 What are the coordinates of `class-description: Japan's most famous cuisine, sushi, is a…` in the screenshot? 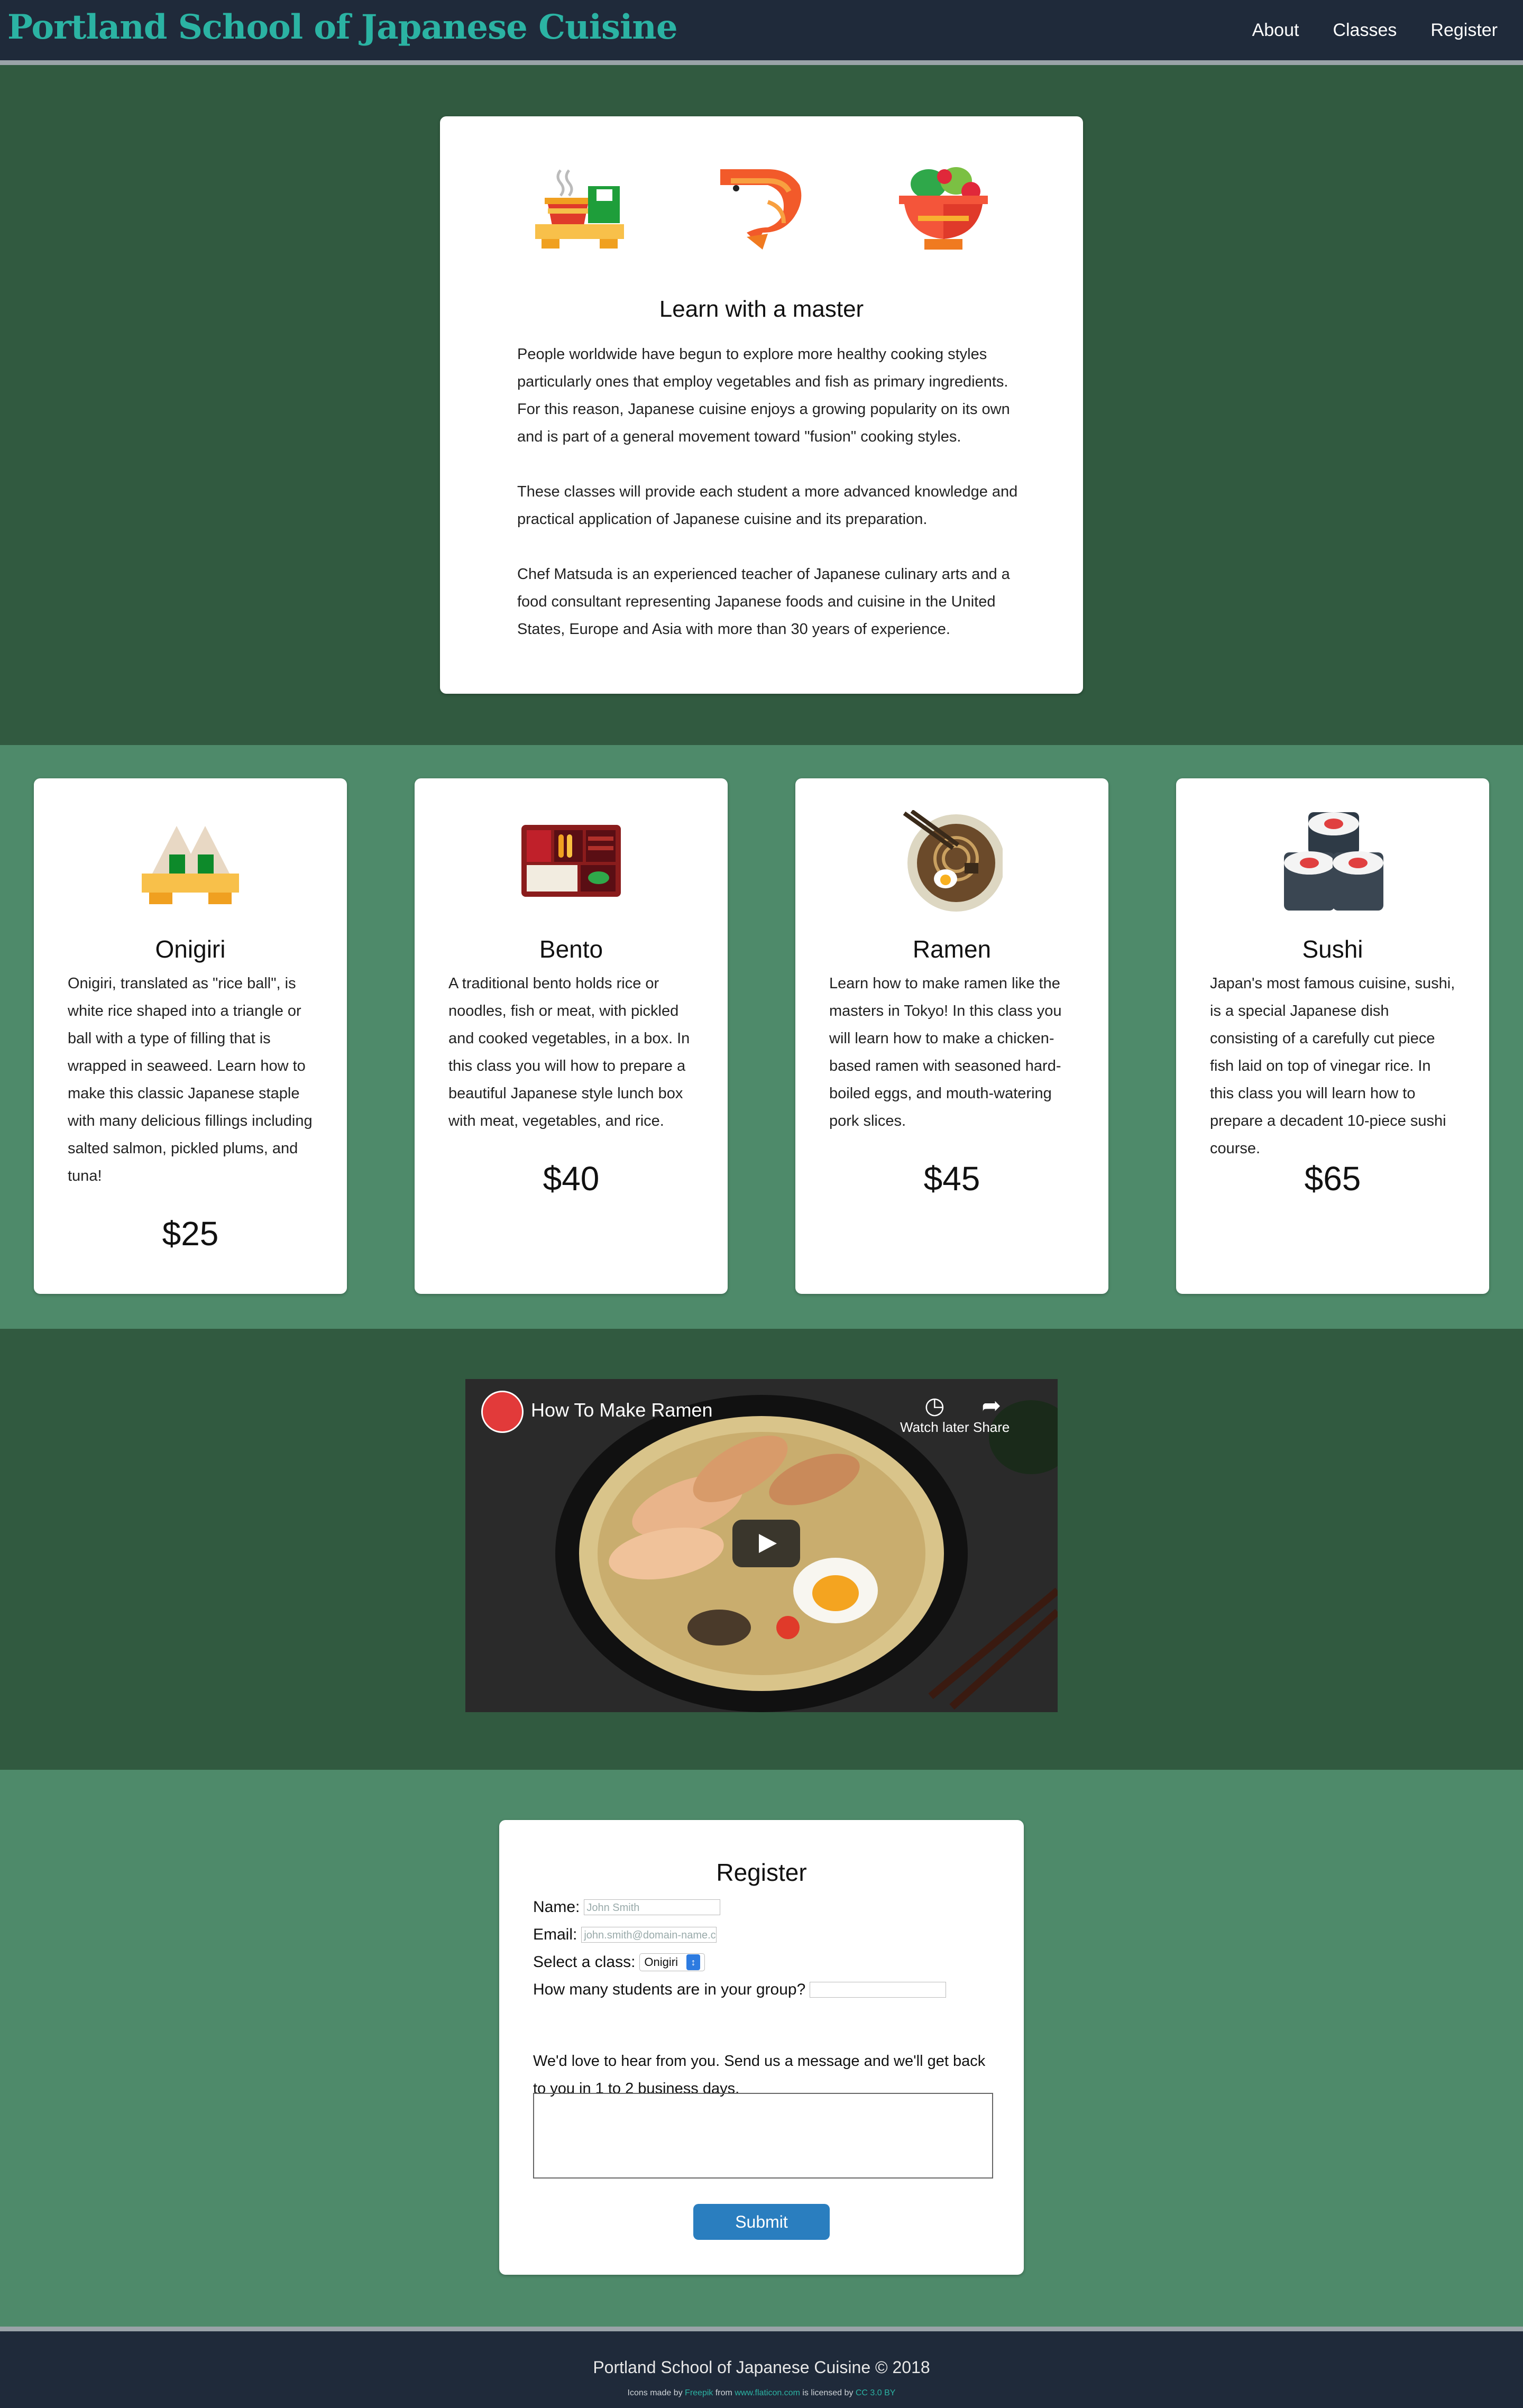 It's located at (1332, 1066).